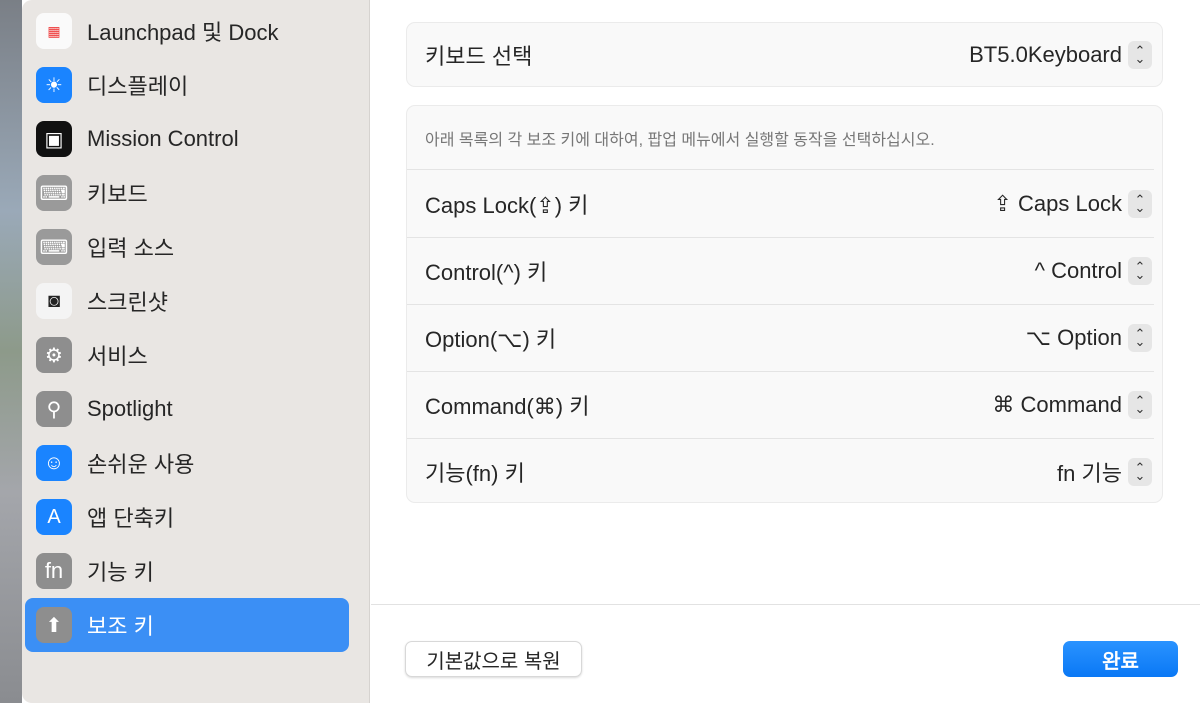 The height and width of the screenshot is (703, 1200). What do you see at coordinates (187, 247) in the screenshot?
I see `sidebar-item: ⌨ 입력 소스` at bounding box center [187, 247].